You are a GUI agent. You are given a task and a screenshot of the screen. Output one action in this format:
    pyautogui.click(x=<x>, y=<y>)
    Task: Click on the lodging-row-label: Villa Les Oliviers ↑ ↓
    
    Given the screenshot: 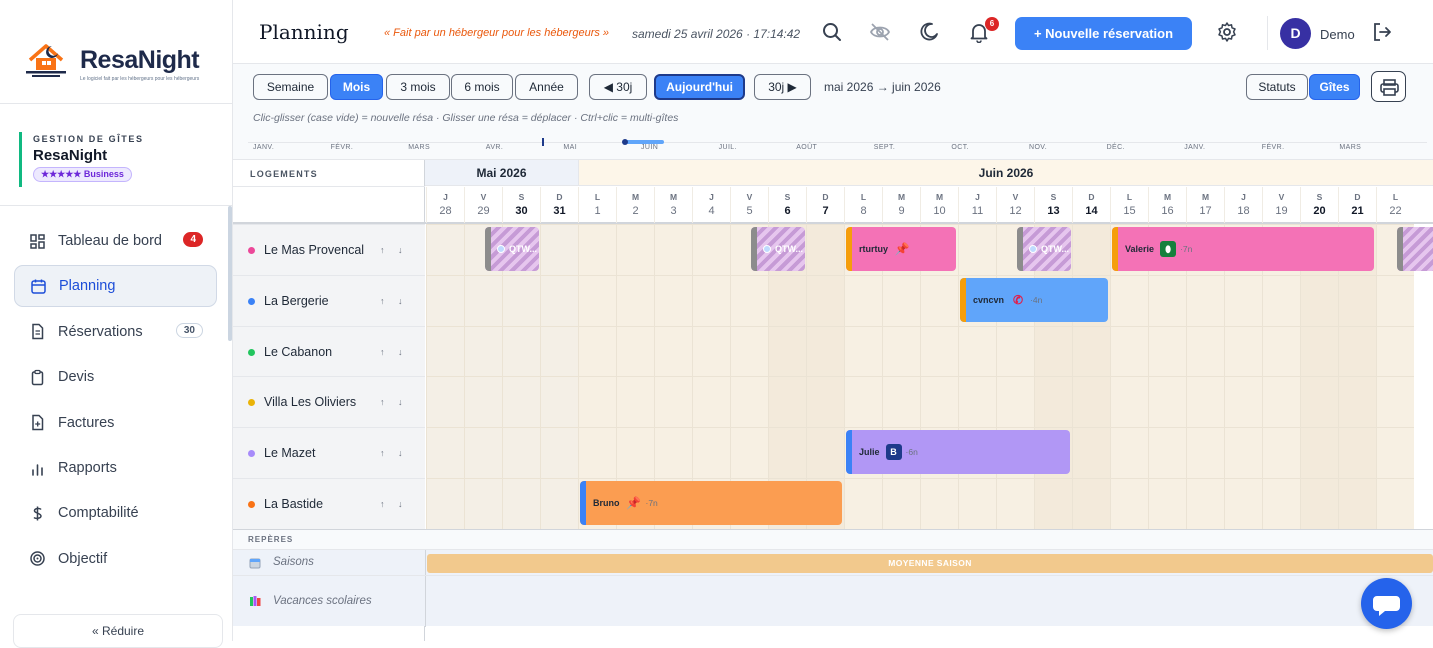 What is the action you would take?
    pyautogui.click(x=329, y=402)
    